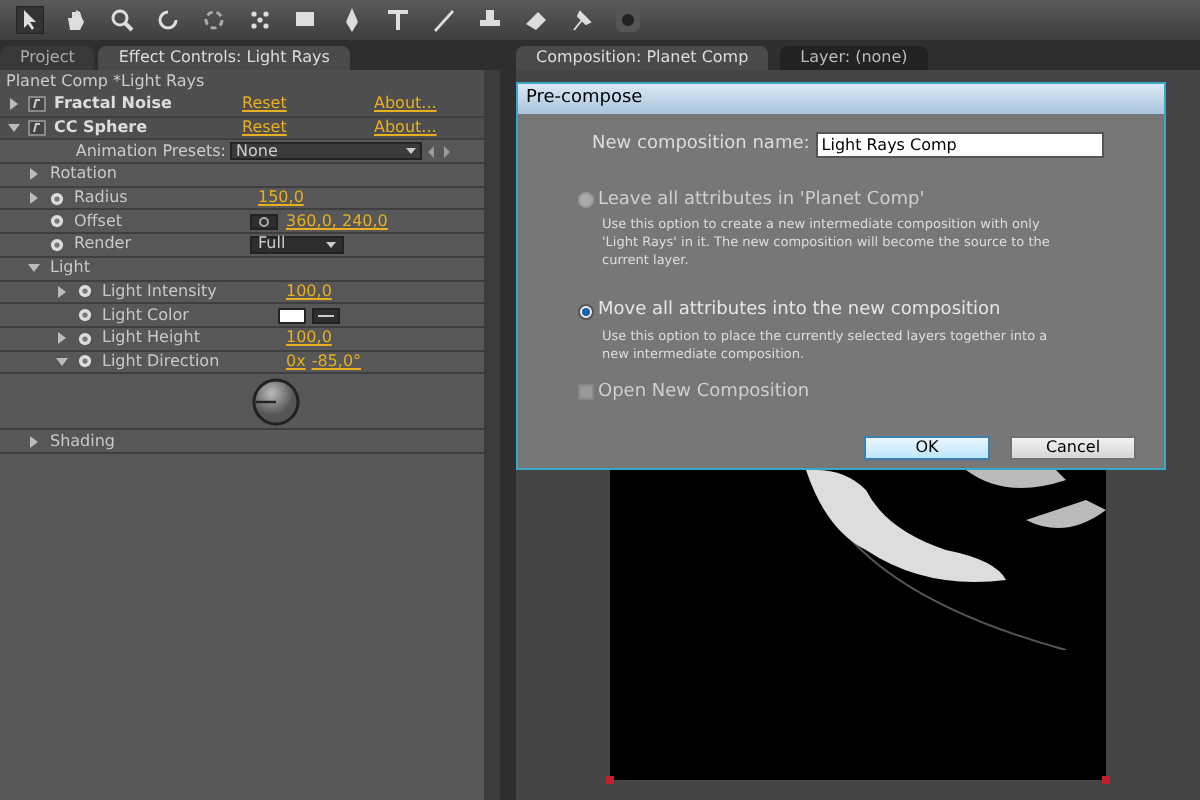 The width and height of the screenshot is (1200, 800). I want to click on property-label: Light Height, so click(151, 338).